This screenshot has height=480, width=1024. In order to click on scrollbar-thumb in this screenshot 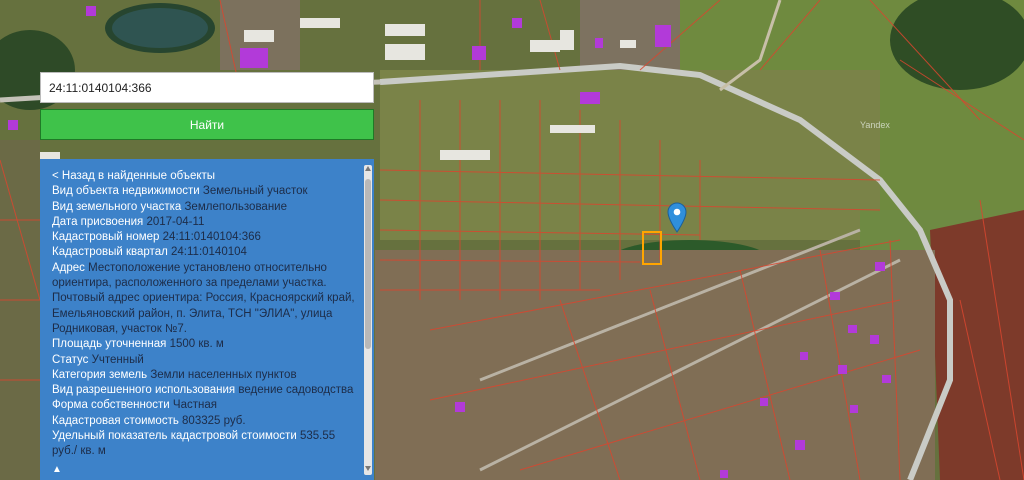, I will do `click(368, 264)`.